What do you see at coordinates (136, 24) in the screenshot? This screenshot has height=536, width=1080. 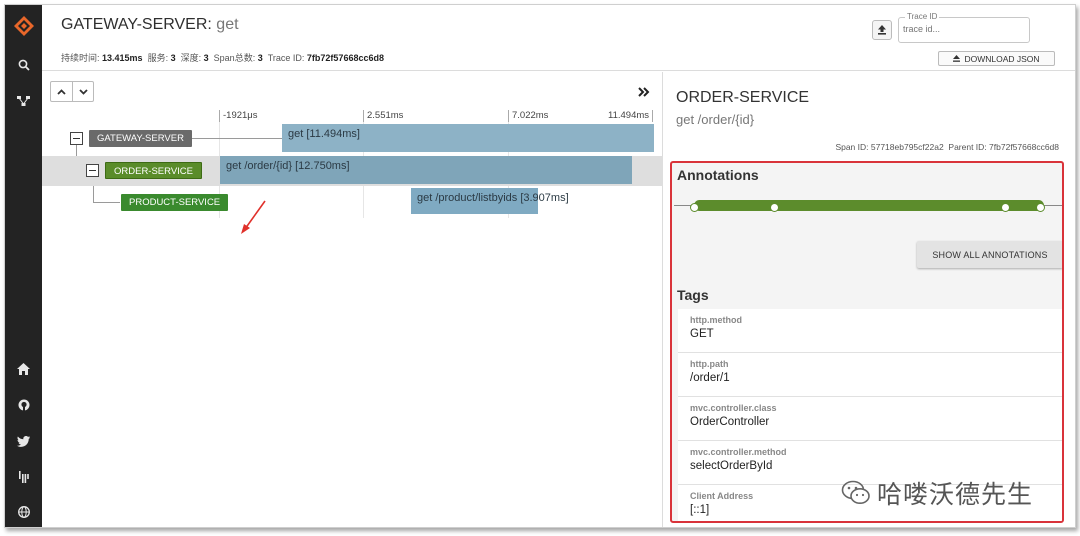 I see `root-service-name: GATEWAY-SERVER:` at bounding box center [136, 24].